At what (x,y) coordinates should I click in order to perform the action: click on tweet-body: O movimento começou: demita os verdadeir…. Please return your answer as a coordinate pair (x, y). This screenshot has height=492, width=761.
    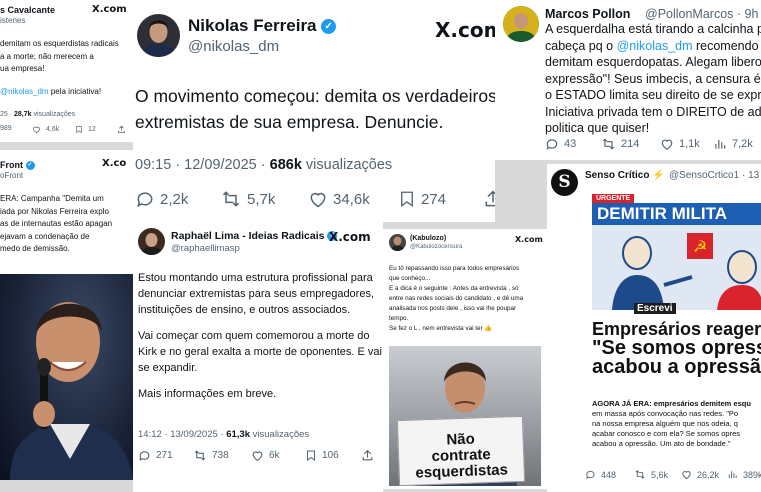
    Looking at the image, I should click on (315, 109).